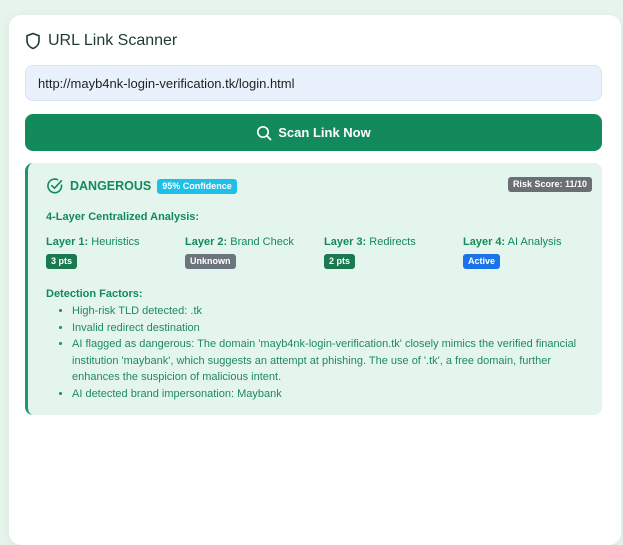 The image size is (623, 545). Describe the element at coordinates (482, 261) in the screenshot. I see `layer-badge: Active` at that location.